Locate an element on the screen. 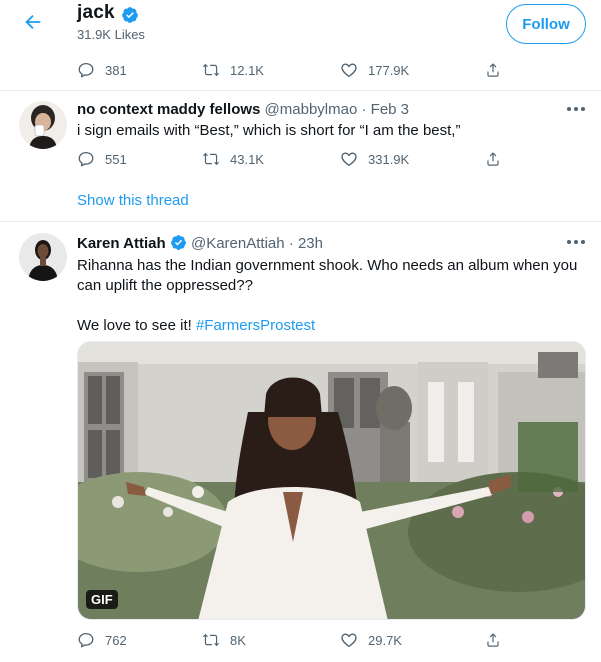 The width and height of the screenshot is (601, 662). retweet-count: 43.1K is located at coordinates (247, 159).